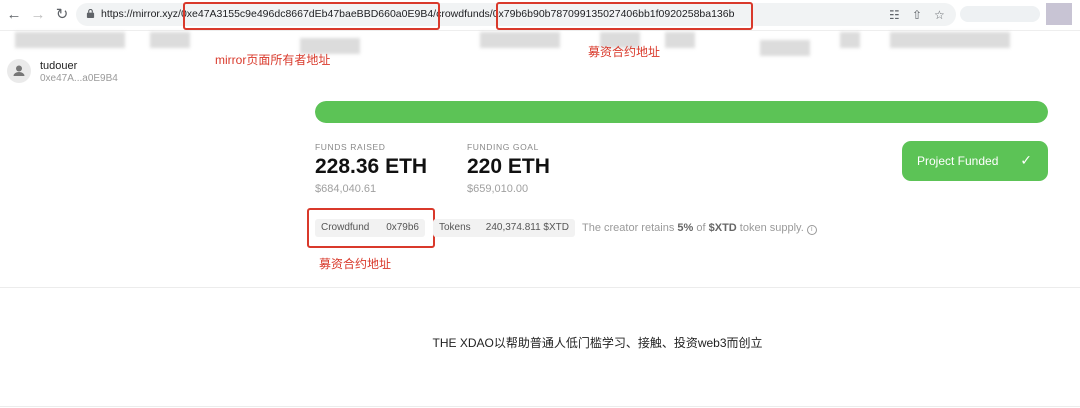 The height and width of the screenshot is (408, 1080). I want to click on funding-progress-bar, so click(681, 112).